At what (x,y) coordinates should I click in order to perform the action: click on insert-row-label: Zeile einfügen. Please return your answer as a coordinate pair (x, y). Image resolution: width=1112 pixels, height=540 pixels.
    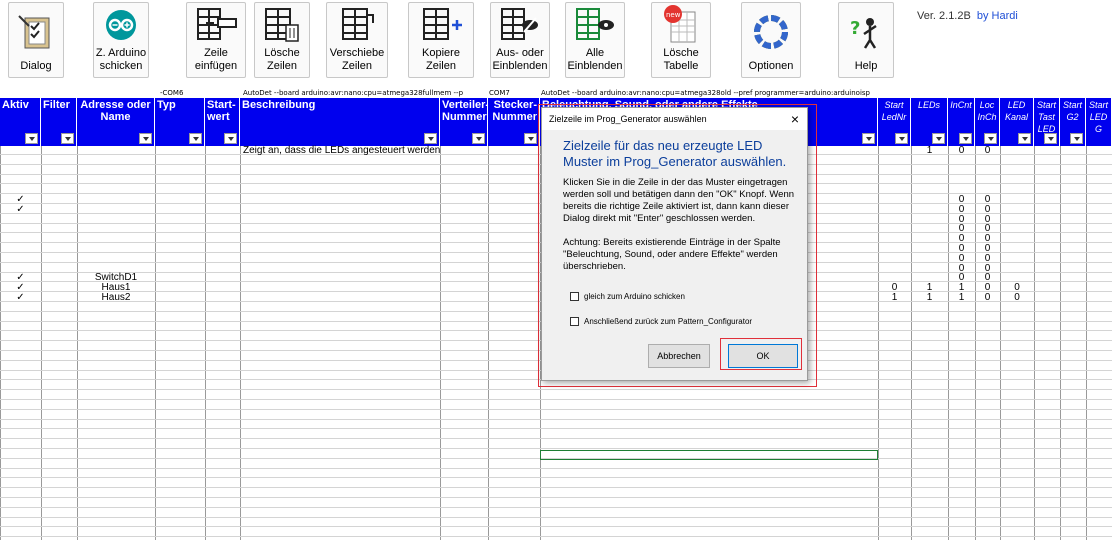
    Looking at the image, I should click on (216, 59).